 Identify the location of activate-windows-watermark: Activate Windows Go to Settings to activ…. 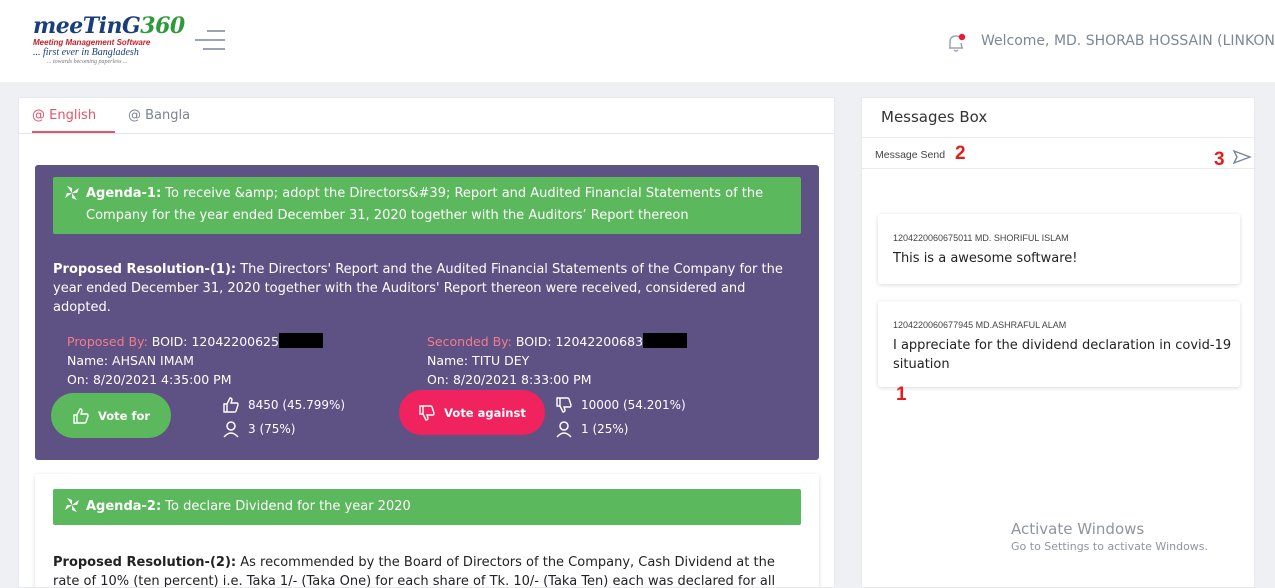
(1110, 536).